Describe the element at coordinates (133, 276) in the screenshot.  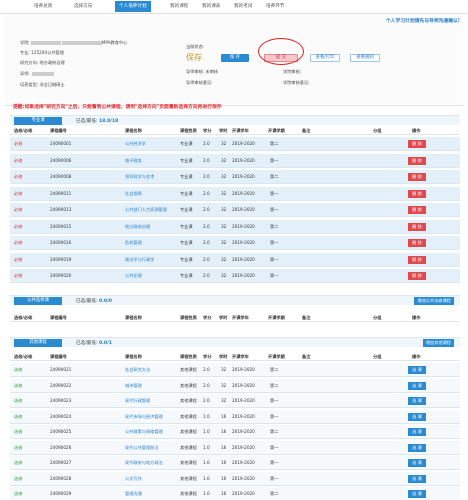
I see `cell-name: 公共伦理` at that location.